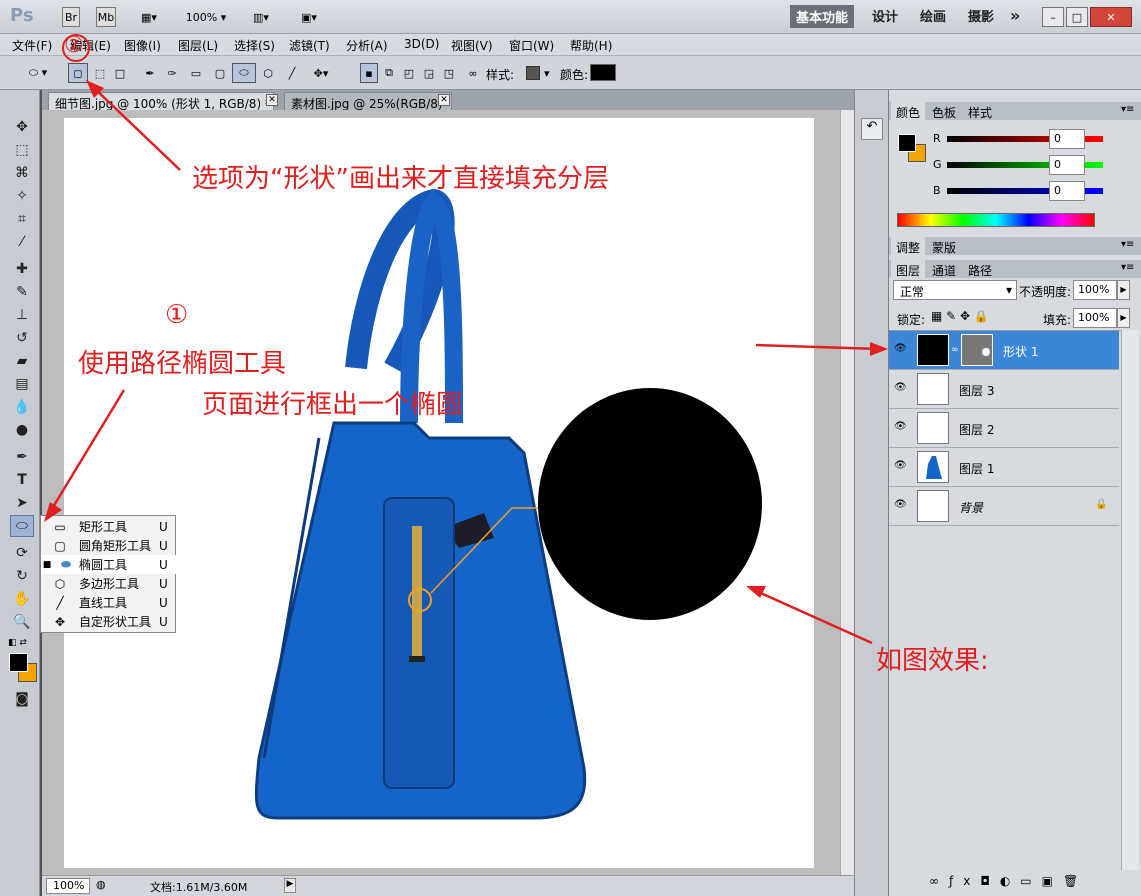 Image resolution: width=1141 pixels, height=896 pixels. What do you see at coordinates (1053, 17) in the screenshot?
I see `minimize-button: –` at bounding box center [1053, 17].